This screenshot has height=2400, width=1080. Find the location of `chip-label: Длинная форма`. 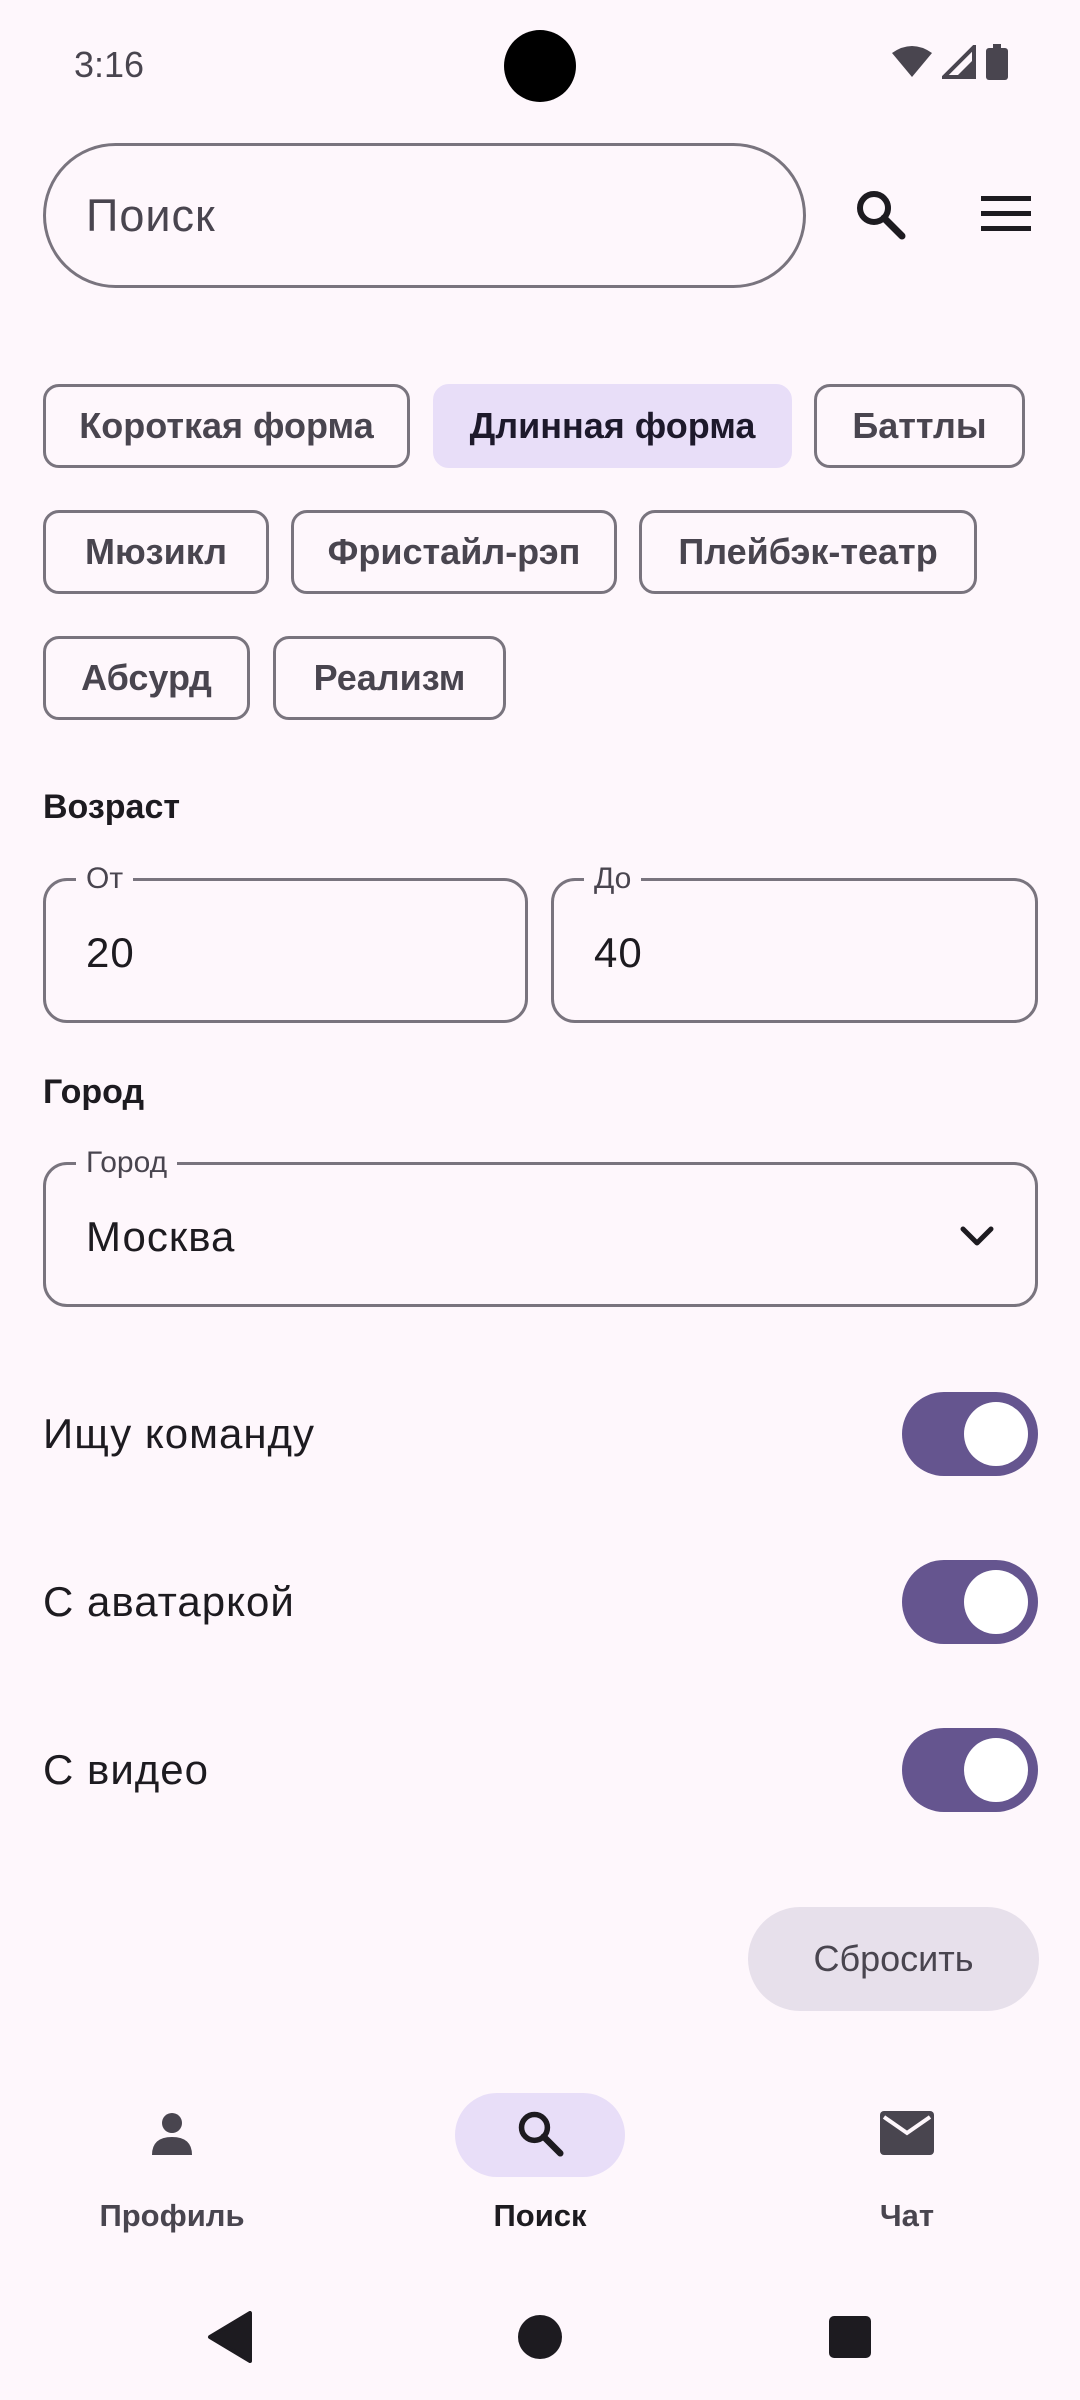

chip-label: Длинная форма is located at coordinates (612, 425).